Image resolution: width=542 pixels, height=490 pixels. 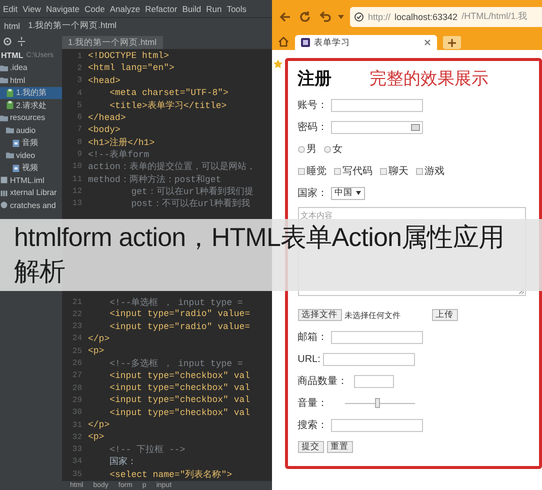 What do you see at coordinates (76, 388) in the screenshot?
I see `line-number: 28` at bounding box center [76, 388].